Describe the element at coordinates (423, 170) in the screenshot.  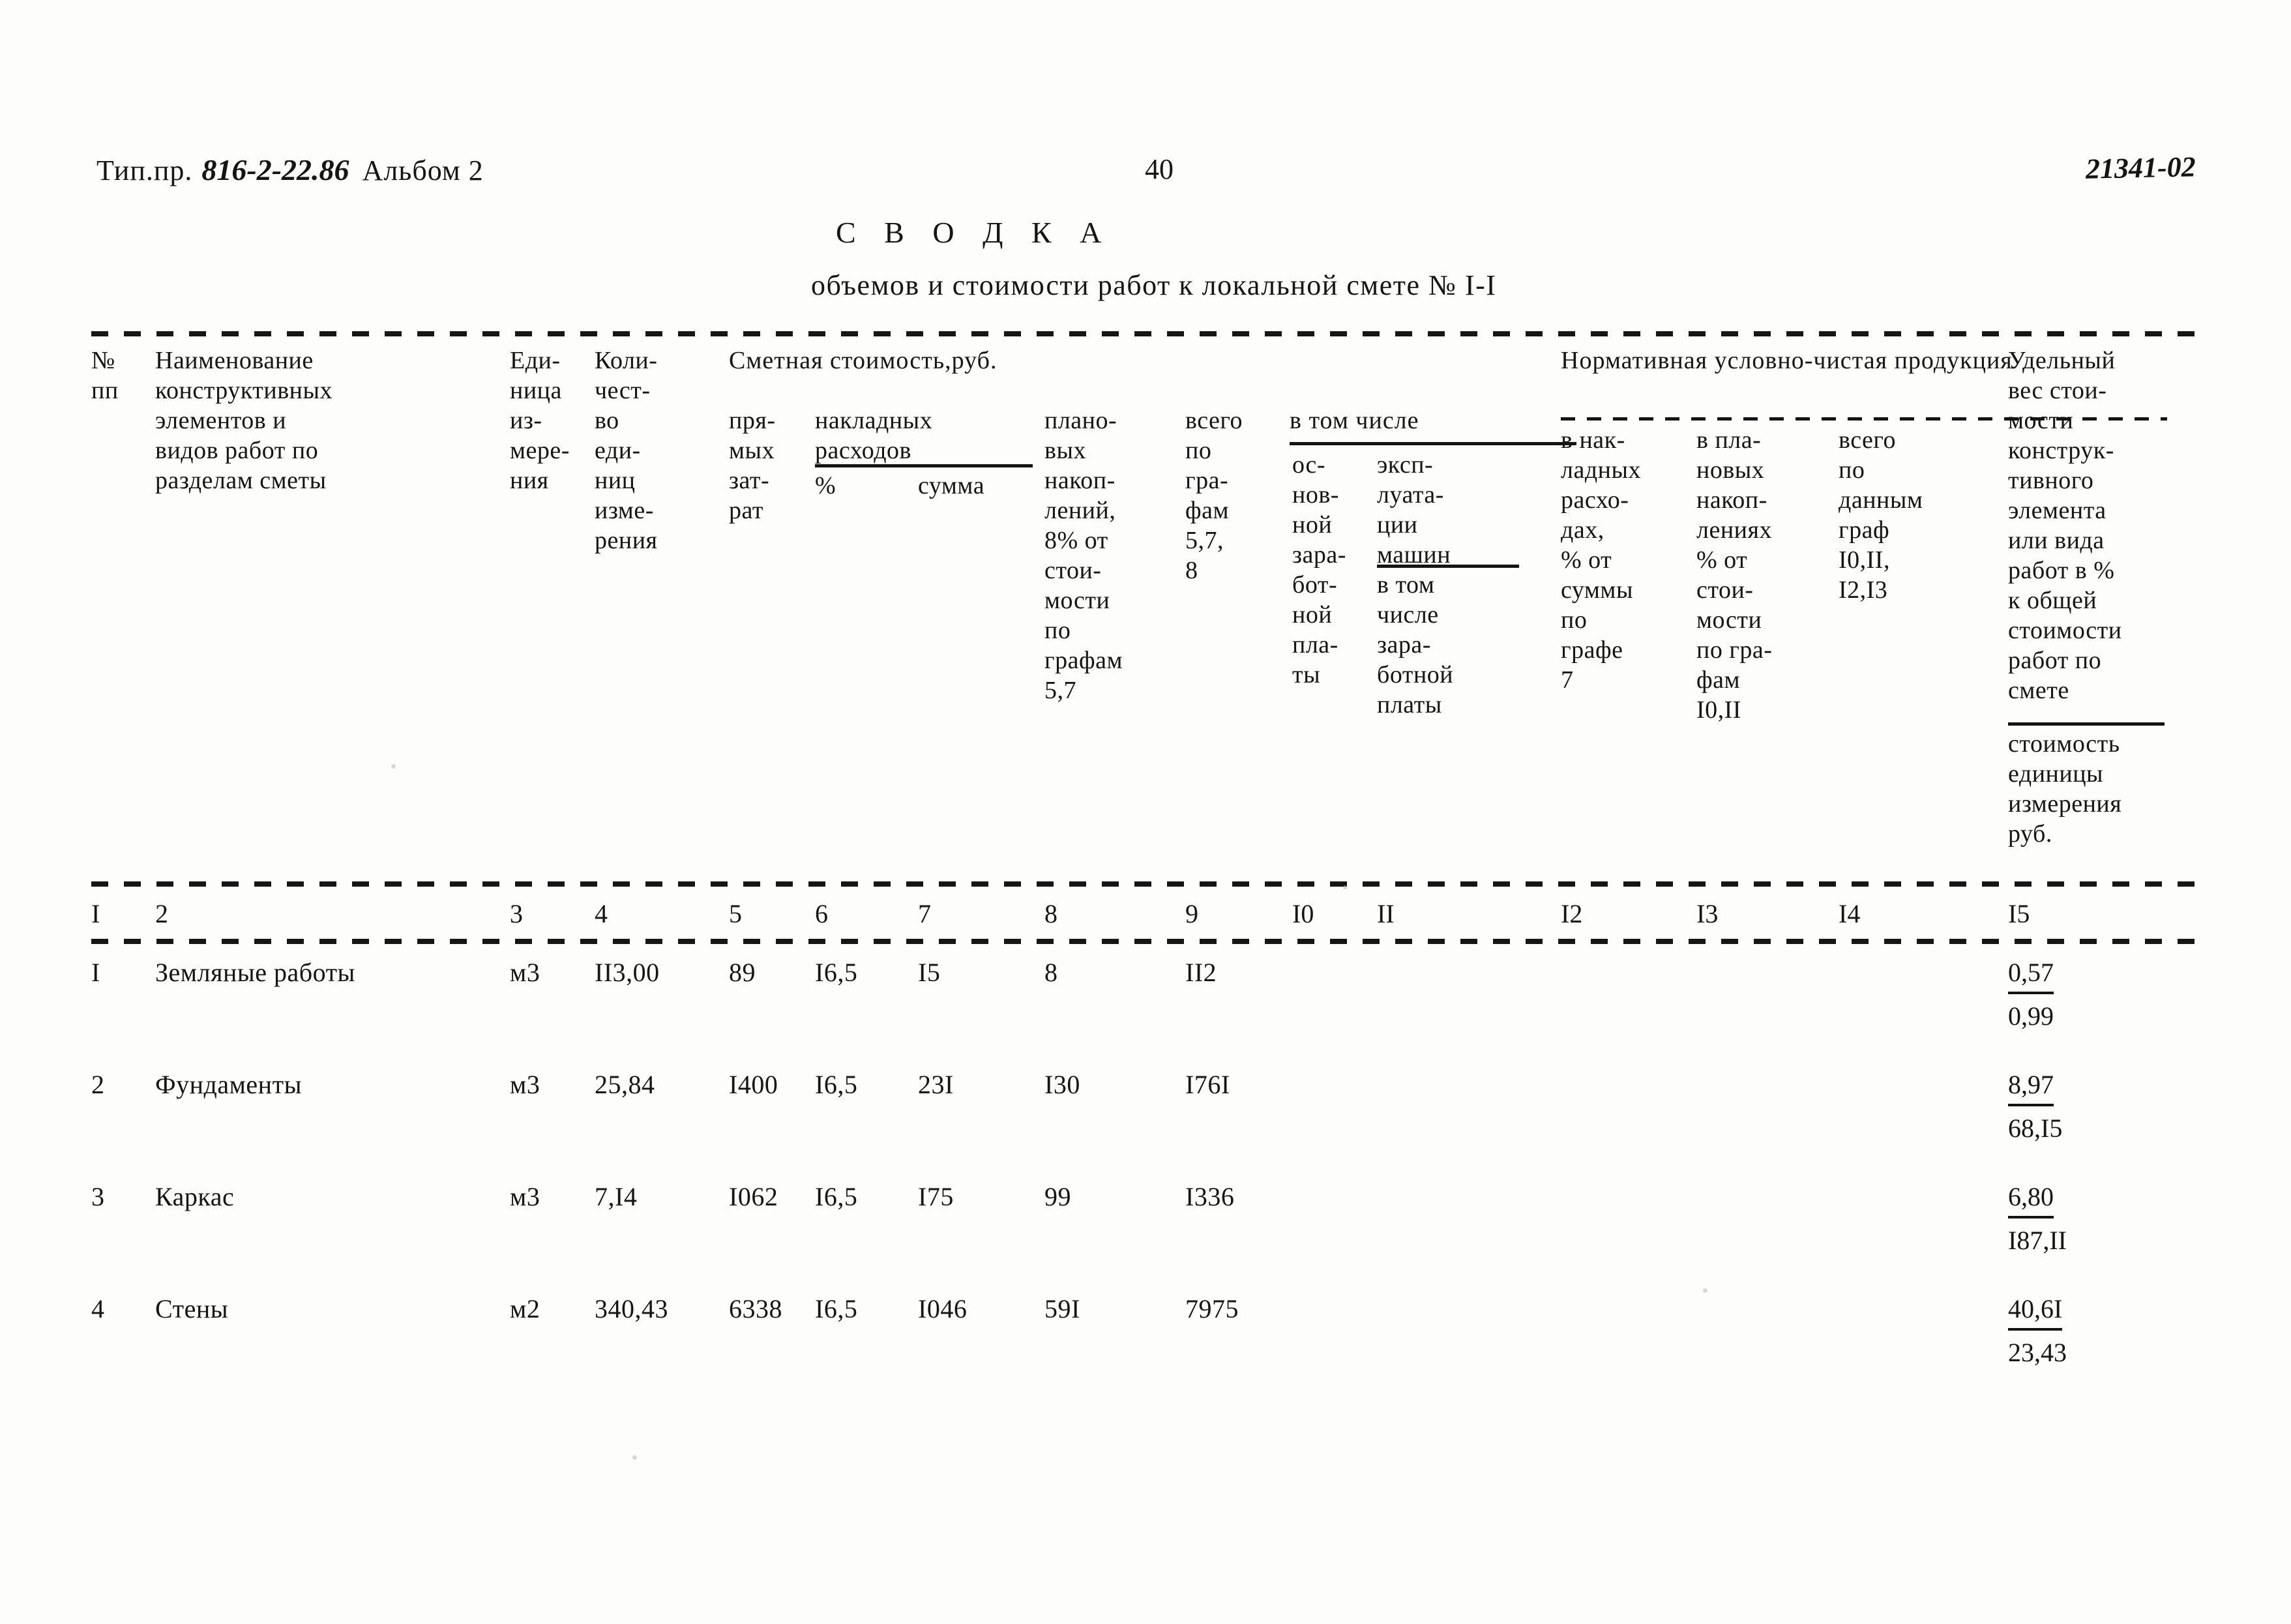
I see `album-label: Альбом 2` at that location.